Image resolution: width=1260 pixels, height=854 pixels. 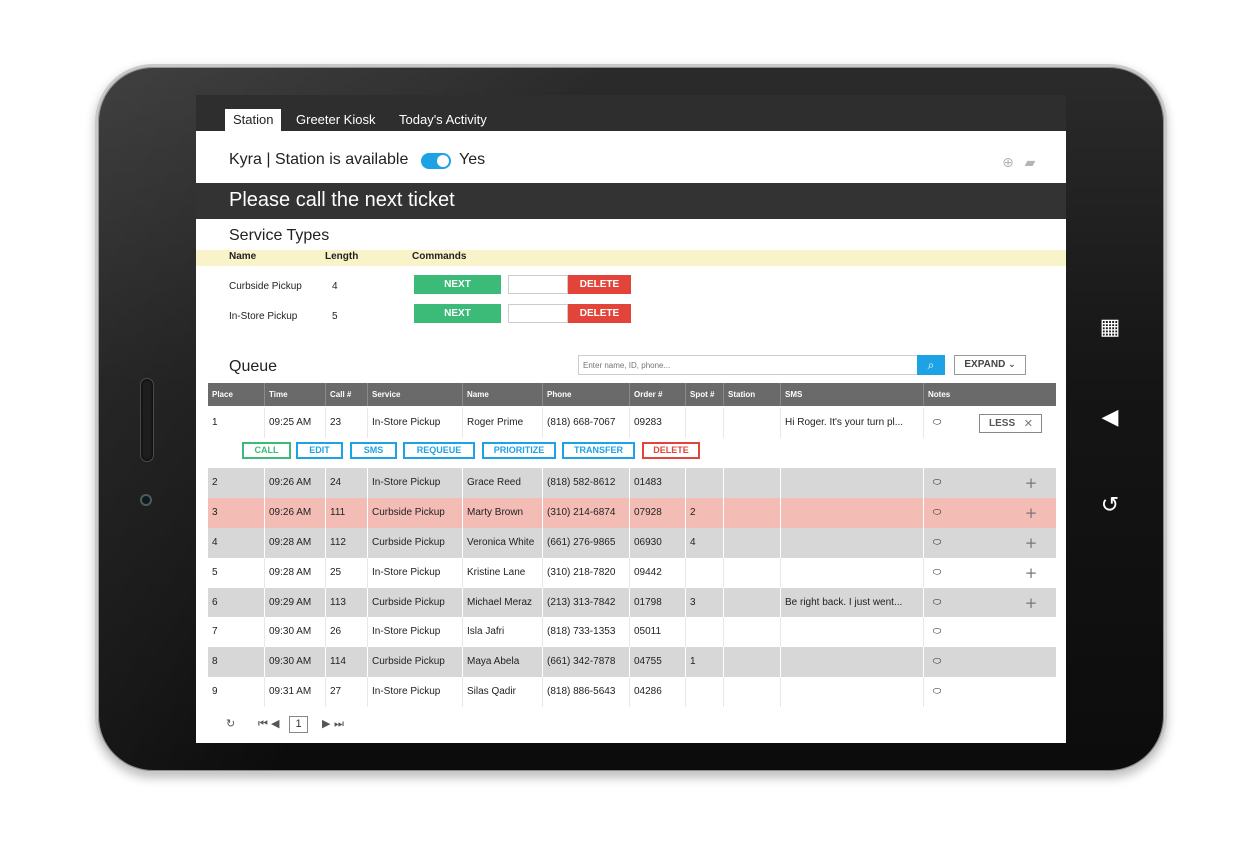 What do you see at coordinates (263, 724) in the screenshot?
I see `first-page-icon: ⏮` at bounding box center [263, 724].